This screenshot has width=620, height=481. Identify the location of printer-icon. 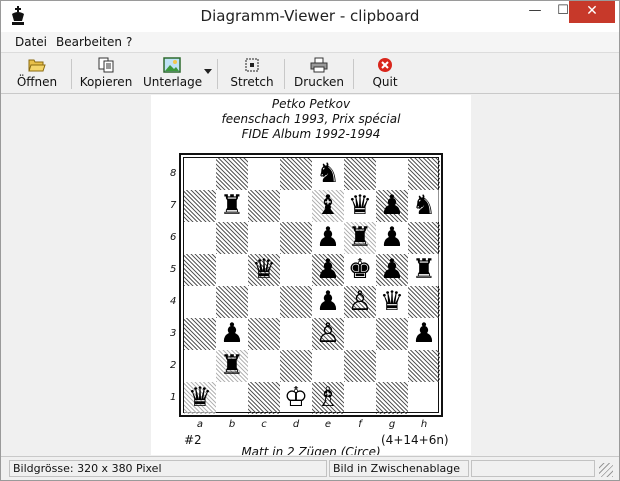
(319, 65).